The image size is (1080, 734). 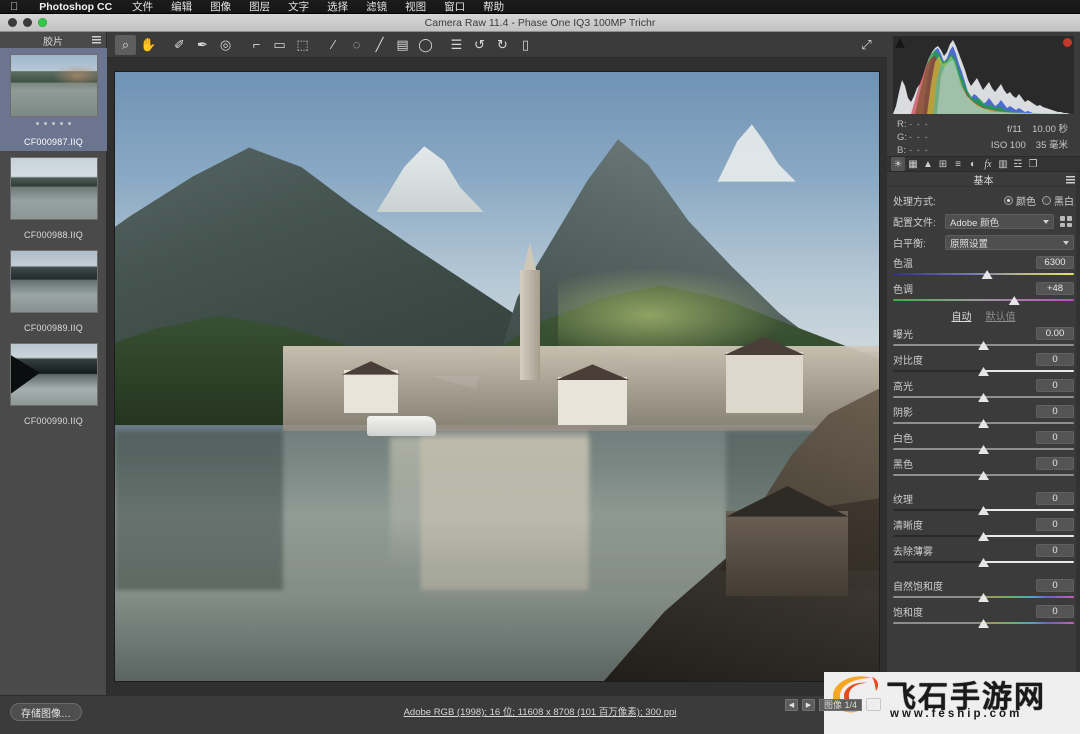 What do you see at coordinates (125, 44) in the screenshot?
I see `zoom-tool-icon: ⌕` at bounding box center [125, 44].